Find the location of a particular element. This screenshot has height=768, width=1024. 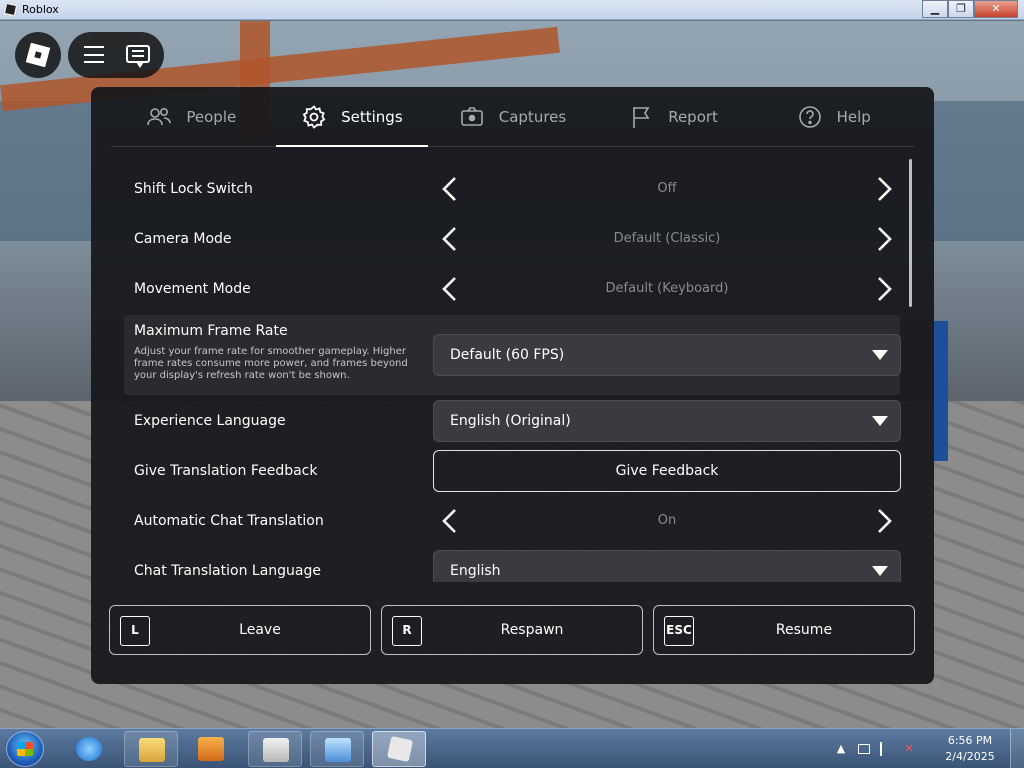

button-label: Respawn is located at coordinates (532, 630).